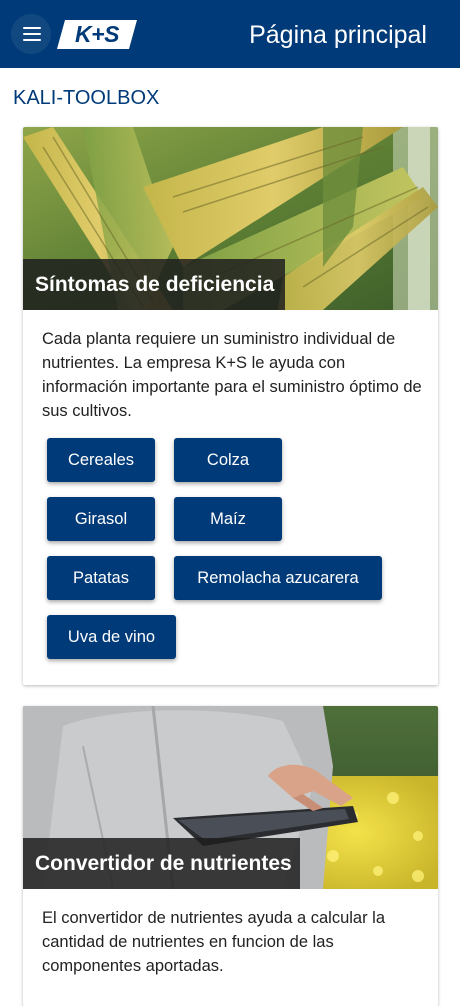 The image size is (460, 1006). Describe the element at coordinates (228, 519) in the screenshot. I see `crop-button-maiz: Maíz` at that location.